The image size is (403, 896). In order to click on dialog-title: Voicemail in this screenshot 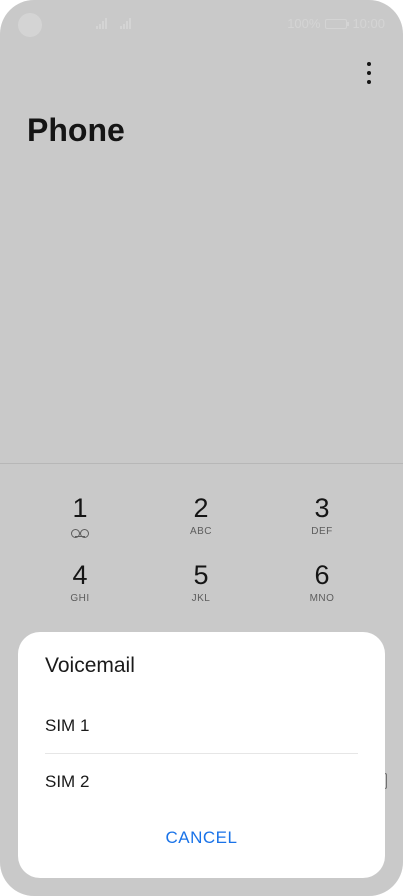, I will do `click(90, 665)`.